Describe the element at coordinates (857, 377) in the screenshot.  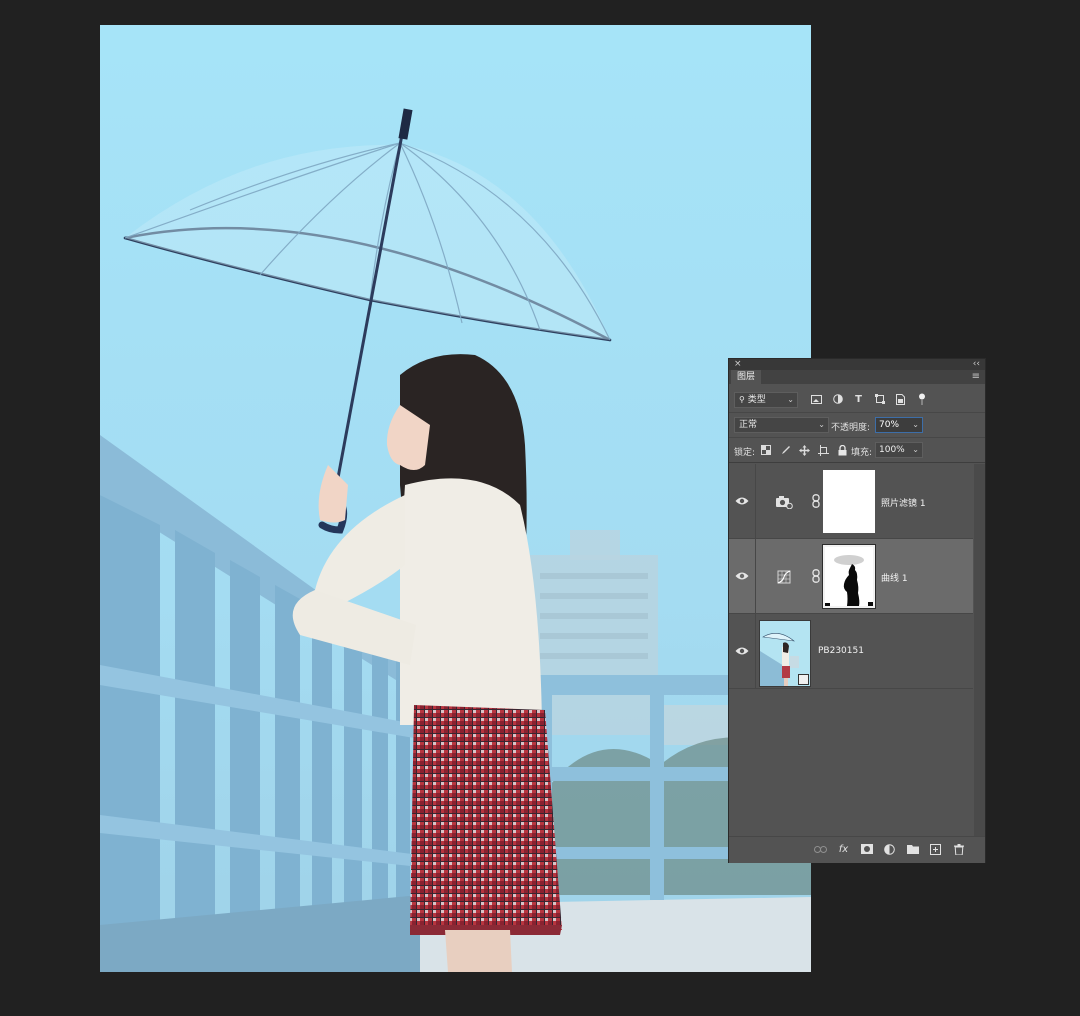
I see `panel-tab-row: 图层 ≡` at that location.